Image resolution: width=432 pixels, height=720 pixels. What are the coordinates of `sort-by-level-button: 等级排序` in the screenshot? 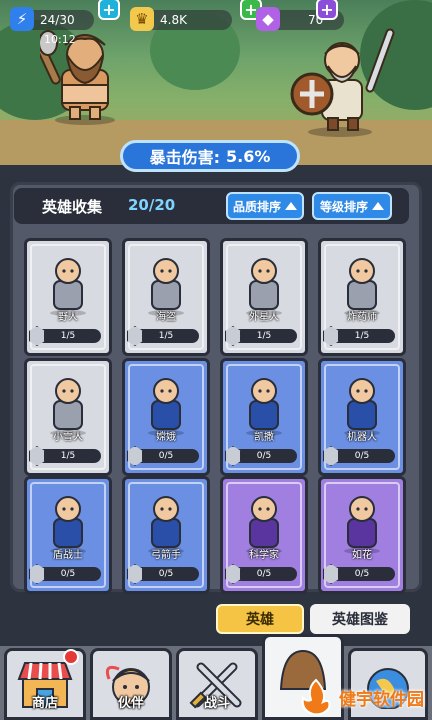 It's located at (352, 206).